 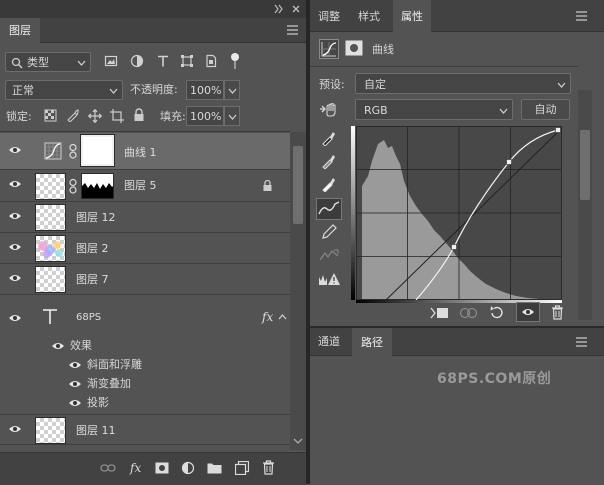 I want to click on filter-pixel-icon, so click(x=111, y=61).